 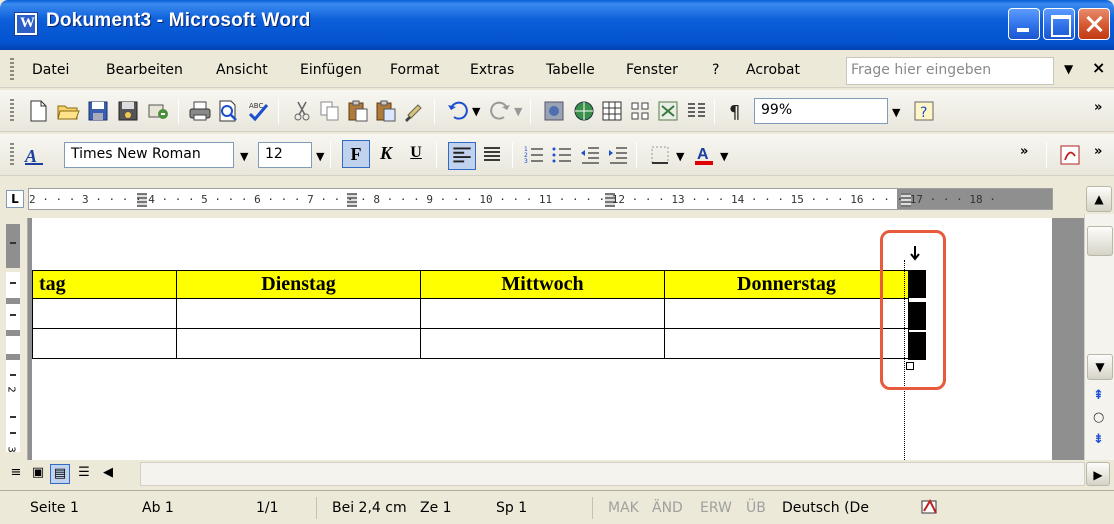 I want to click on bold-button: F, so click(x=356, y=154).